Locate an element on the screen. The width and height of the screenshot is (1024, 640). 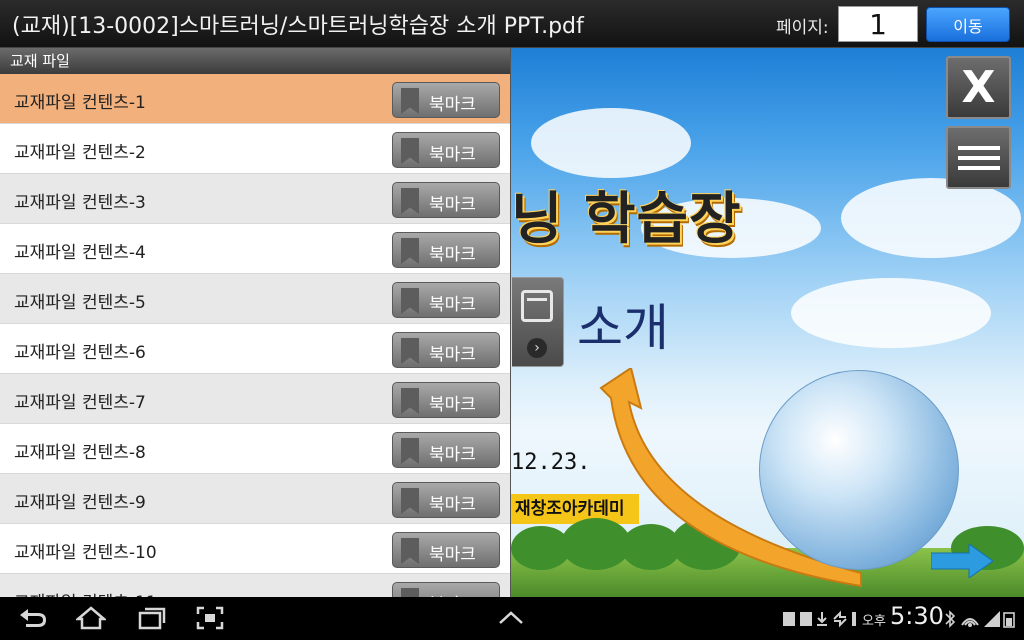
document-title: (교재)[13-0002]스마트러닝/스마트러닝학습장 소개 PPT.pdf is located at coordinates (298, 26).